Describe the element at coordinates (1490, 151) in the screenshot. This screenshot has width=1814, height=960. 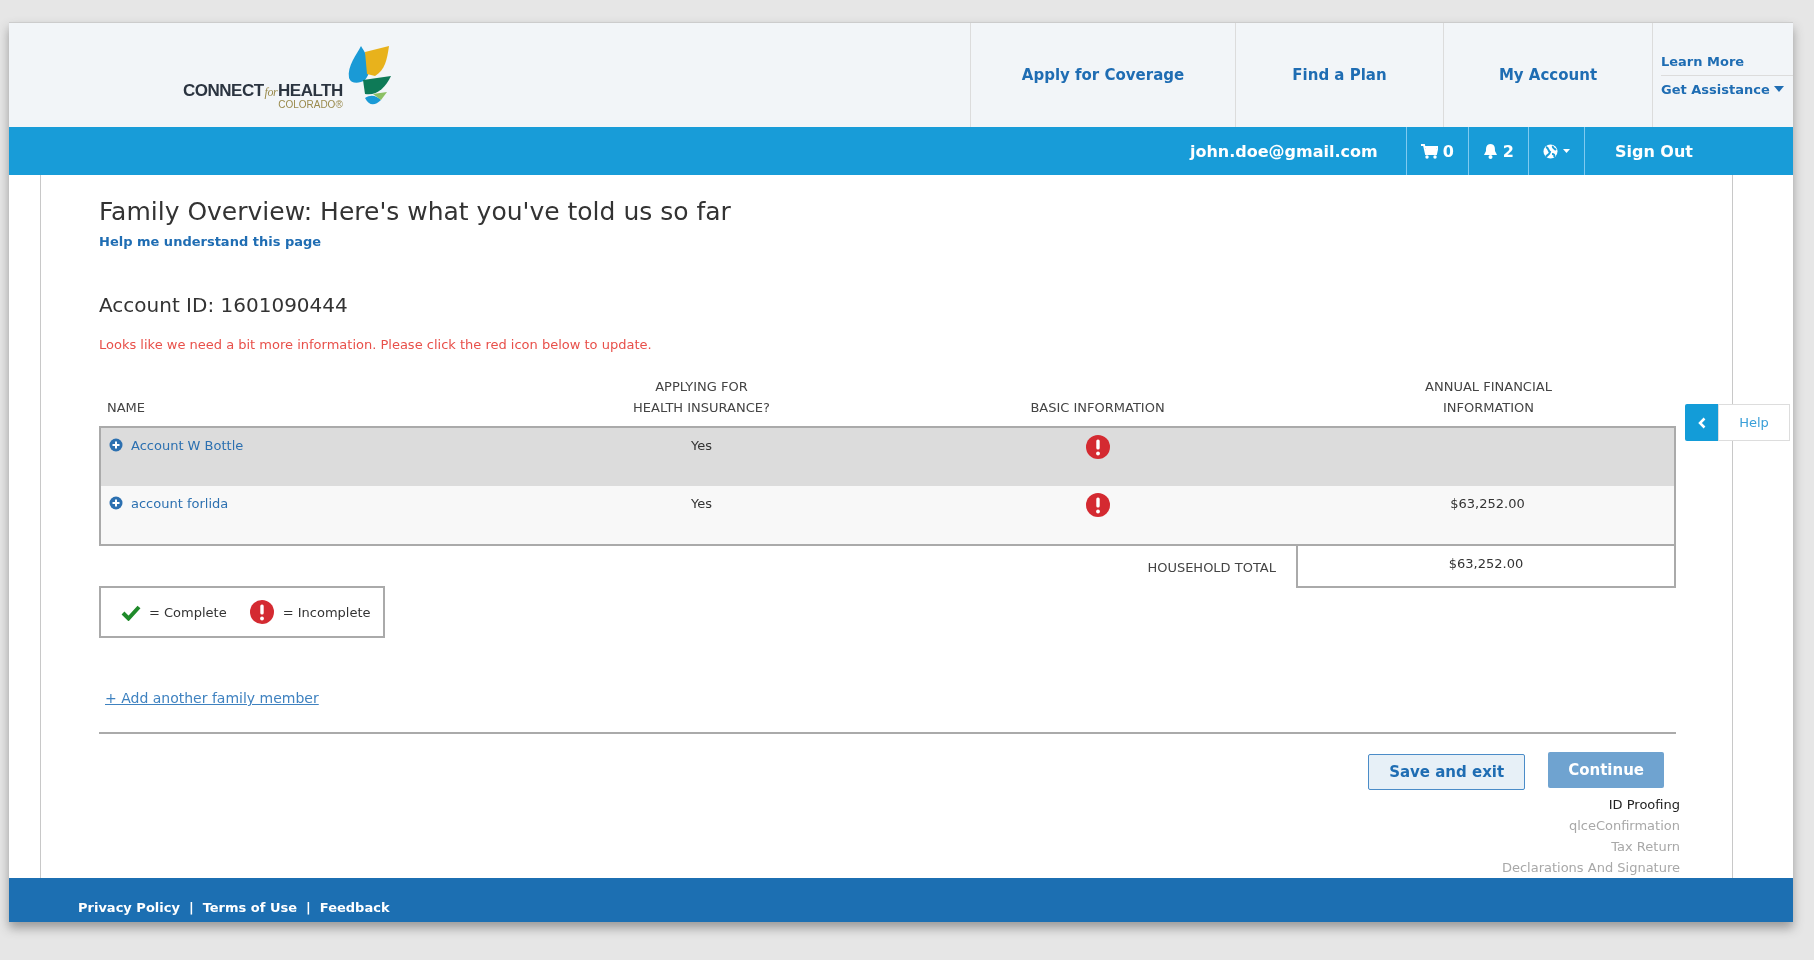
I see `bell-icon` at that location.